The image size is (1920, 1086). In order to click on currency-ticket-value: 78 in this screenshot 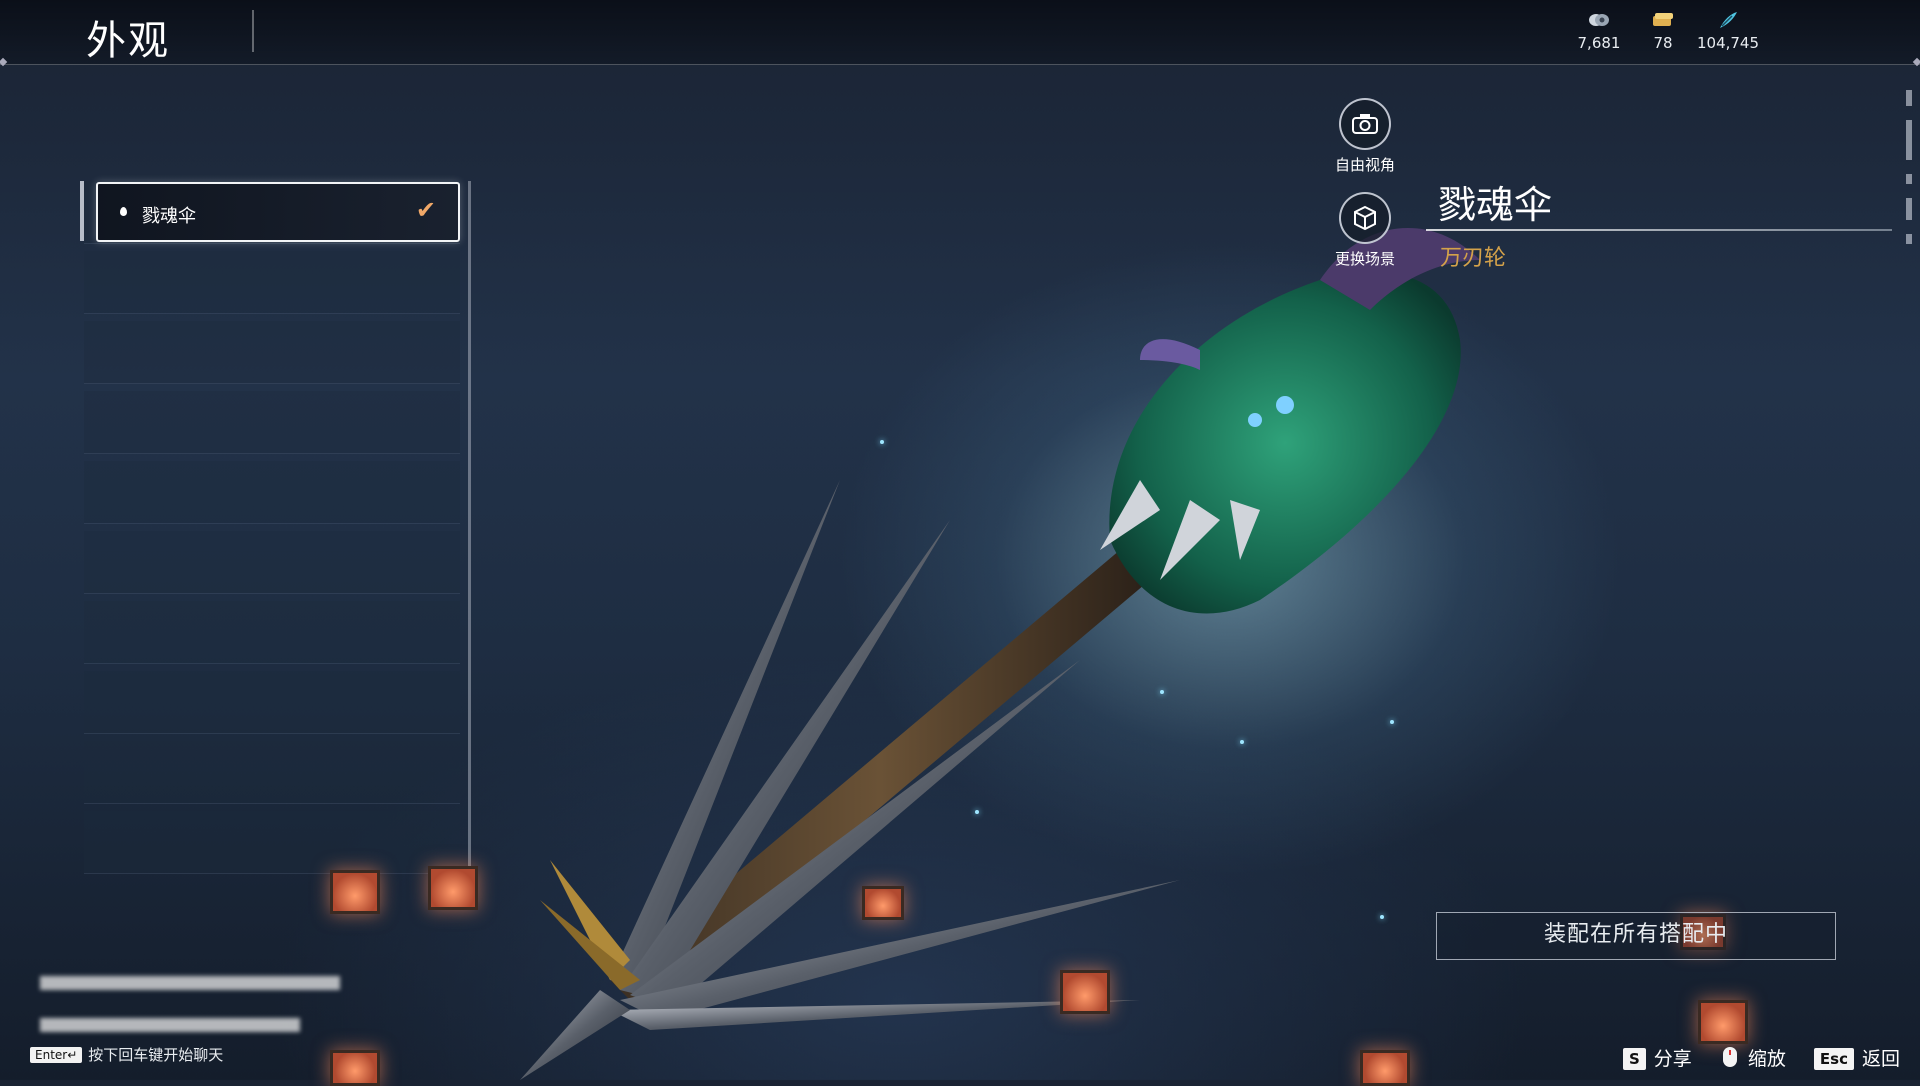, I will do `click(1663, 43)`.